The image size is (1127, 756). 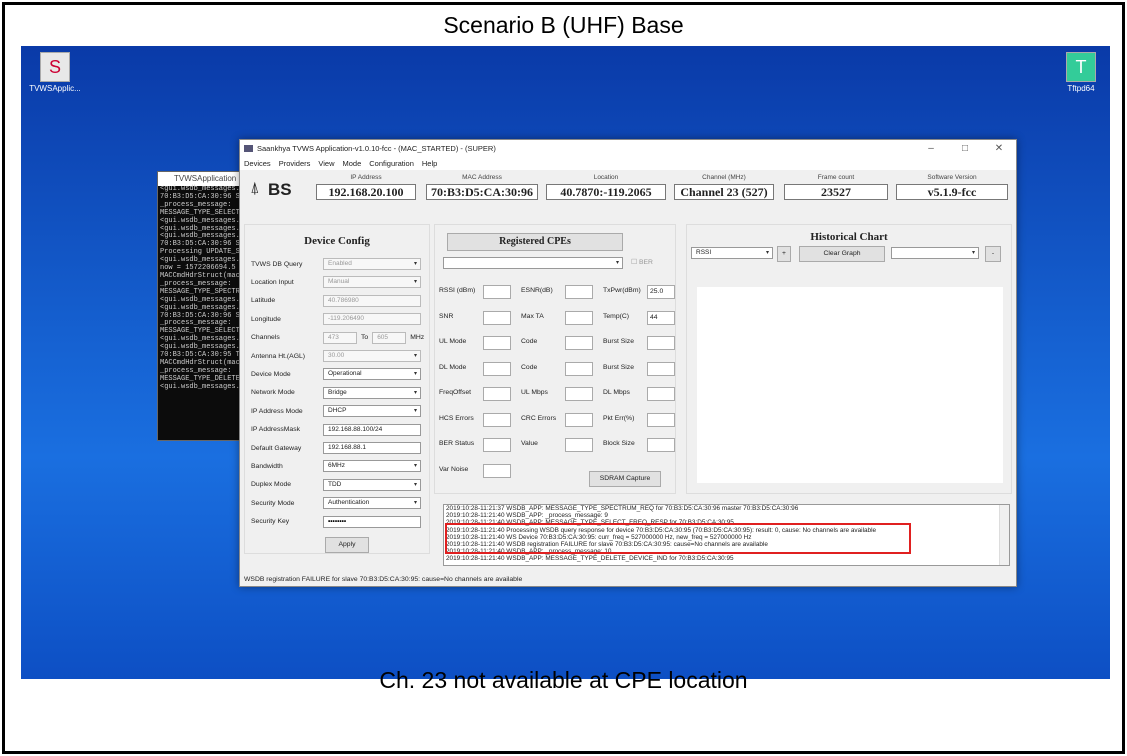 I want to click on config-row: Default Gateway 192.168.88.1, so click(x=336, y=448).